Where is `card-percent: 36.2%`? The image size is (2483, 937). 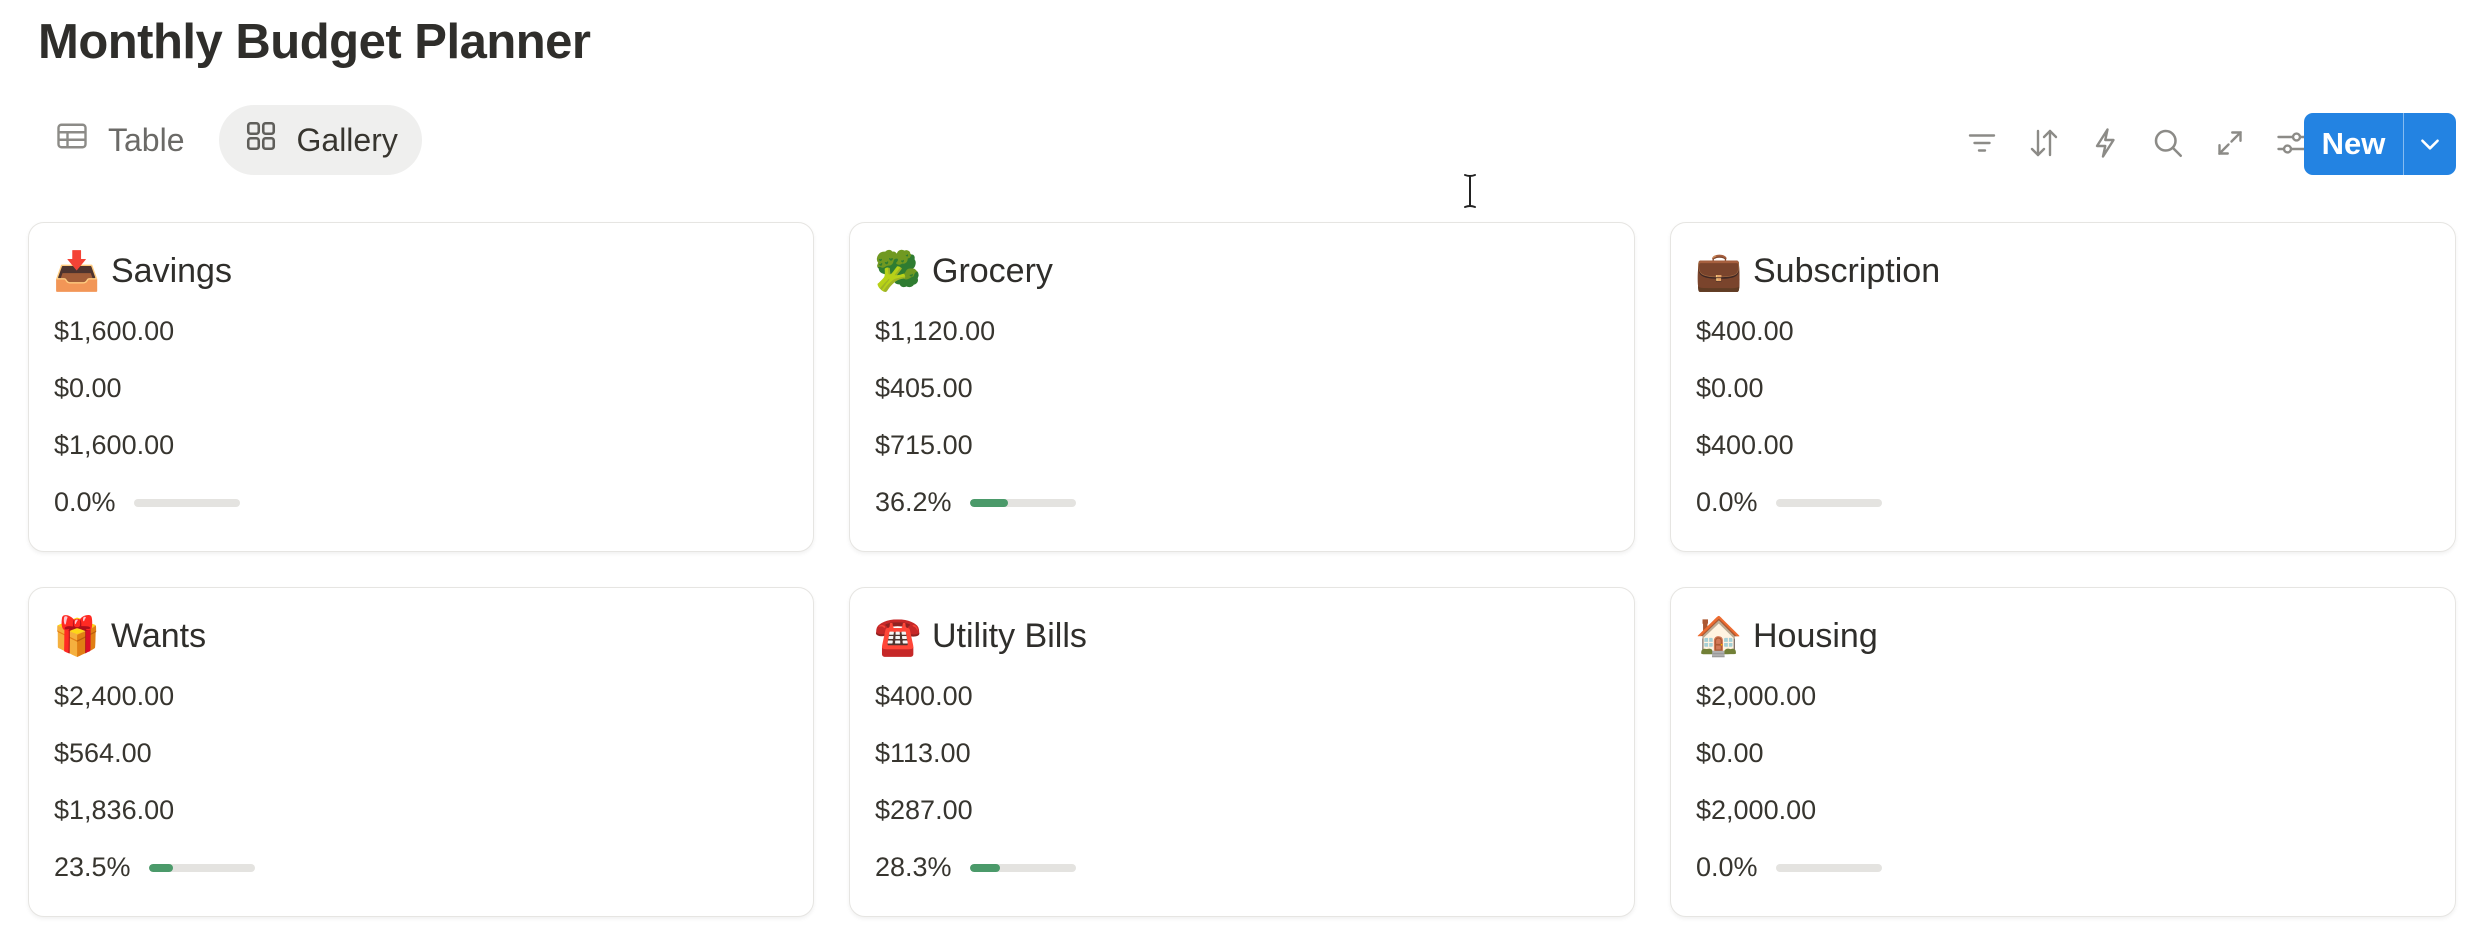
card-percent: 36.2% is located at coordinates (913, 502).